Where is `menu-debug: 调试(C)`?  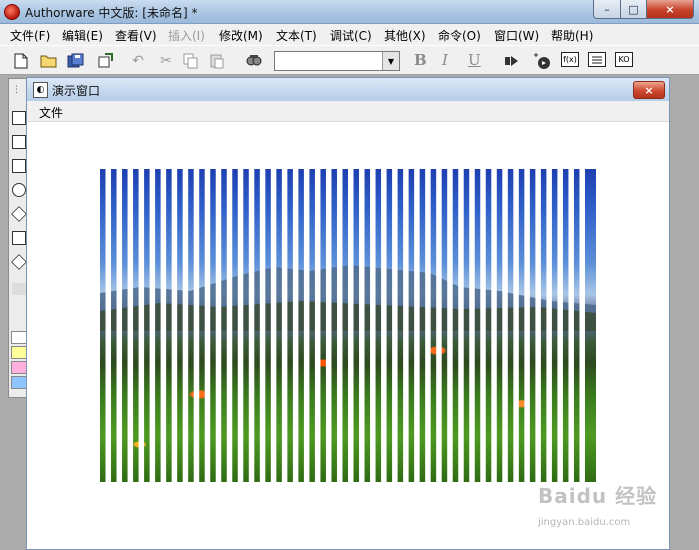
menu-debug: 调试(C) is located at coordinates (351, 35).